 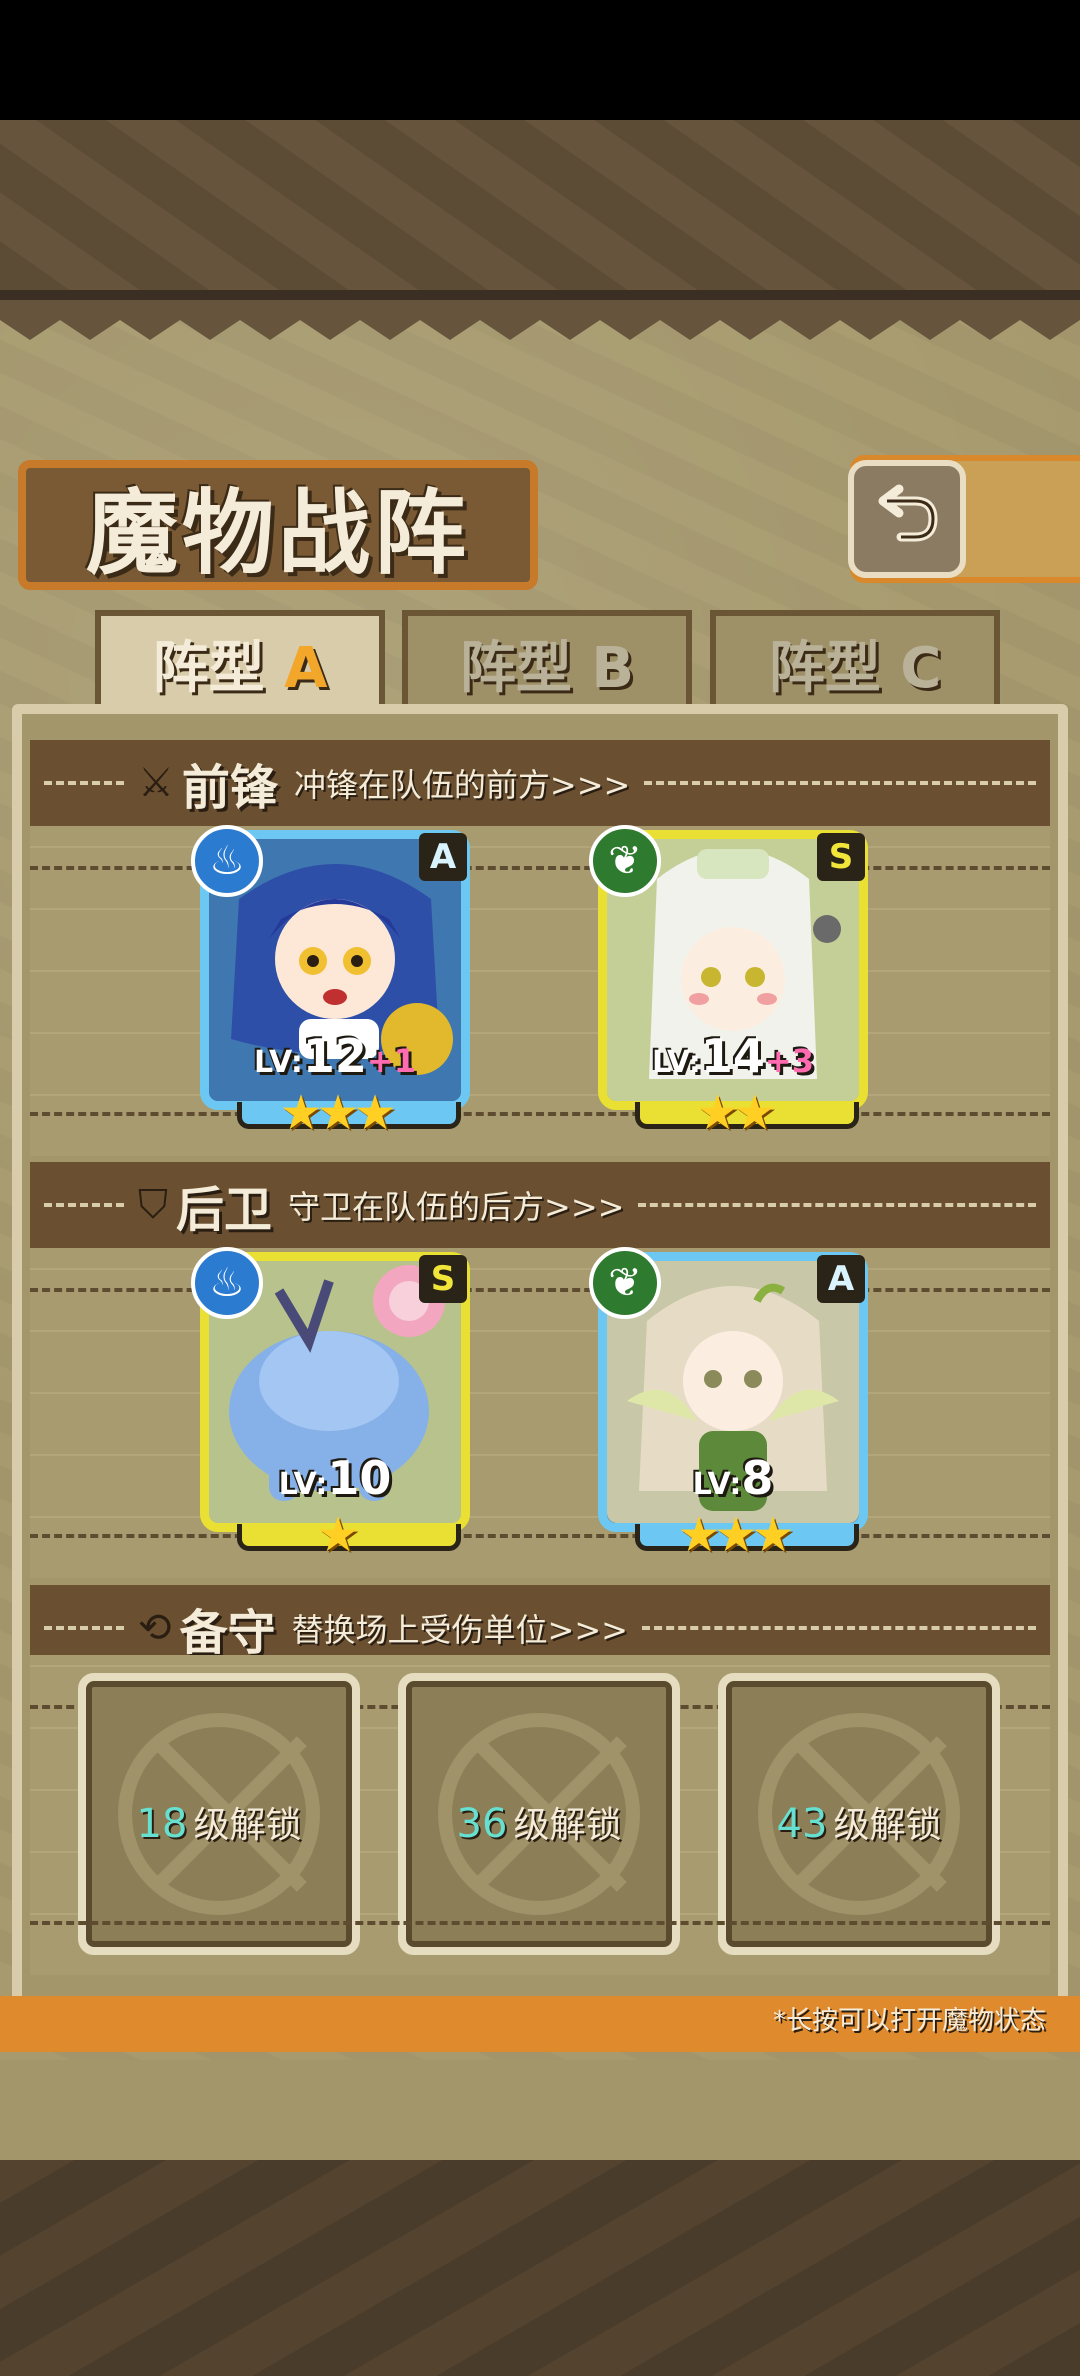 What do you see at coordinates (921, 668) in the screenshot?
I see `tab-letter: C` at bounding box center [921, 668].